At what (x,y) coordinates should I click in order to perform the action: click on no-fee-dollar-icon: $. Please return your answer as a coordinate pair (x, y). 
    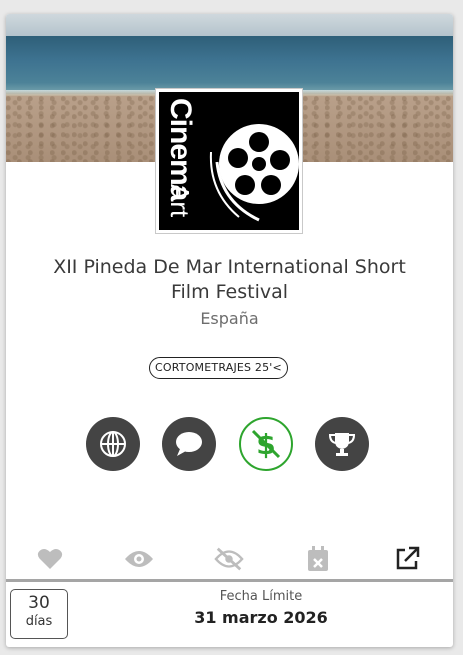
    Looking at the image, I should click on (266, 444).